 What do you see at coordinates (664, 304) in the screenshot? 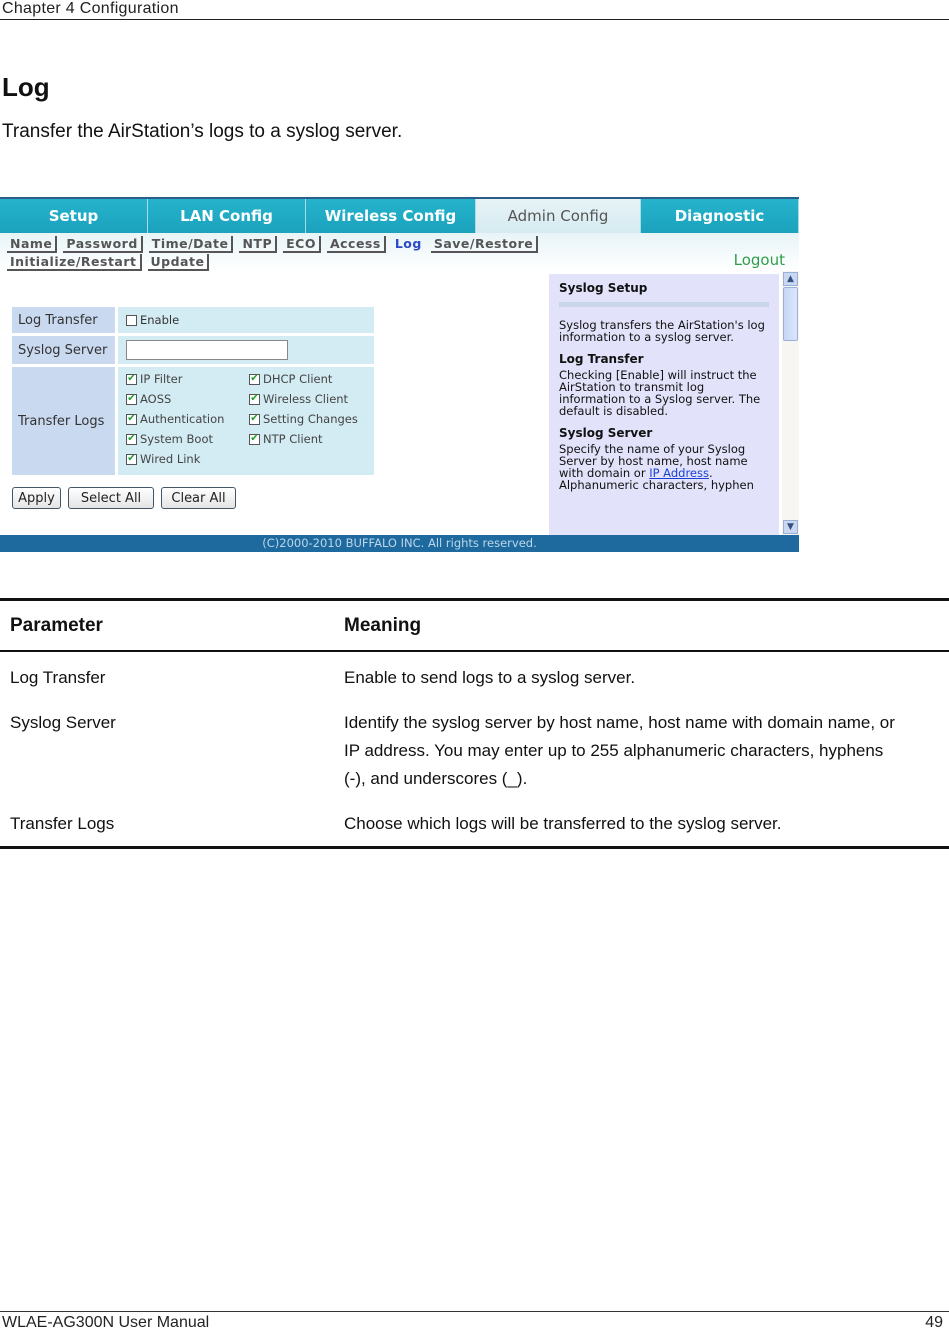
I see `help-divider` at bounding box center [664, 304].